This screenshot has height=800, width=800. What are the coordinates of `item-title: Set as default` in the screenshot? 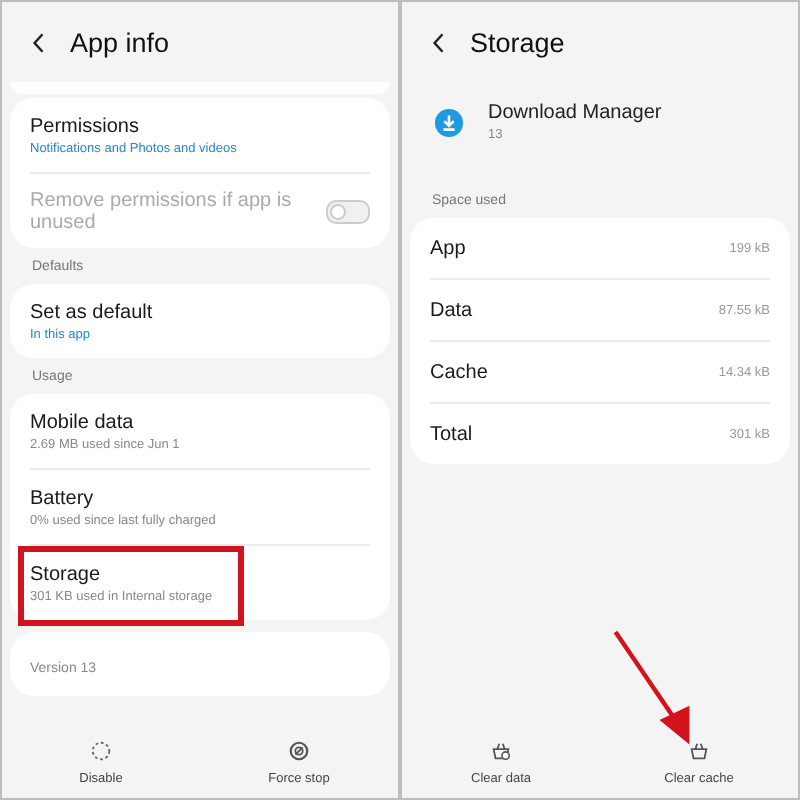 It's located at (92, 312).